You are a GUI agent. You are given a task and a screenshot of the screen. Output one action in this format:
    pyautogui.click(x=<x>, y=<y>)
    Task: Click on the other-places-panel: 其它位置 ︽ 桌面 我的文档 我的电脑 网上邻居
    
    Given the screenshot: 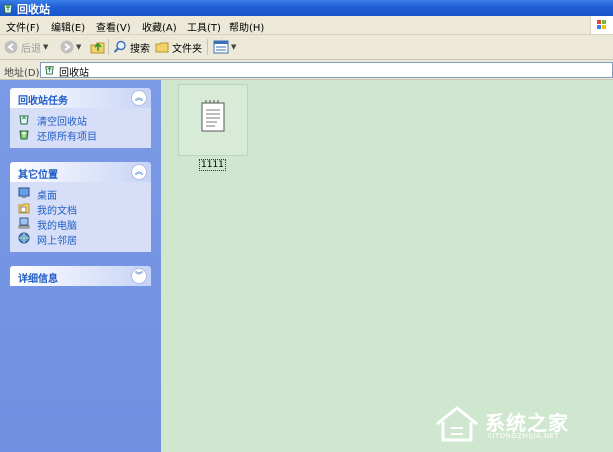 What is the action you would take?
    pyautogui.click(x=80, y=207)
    